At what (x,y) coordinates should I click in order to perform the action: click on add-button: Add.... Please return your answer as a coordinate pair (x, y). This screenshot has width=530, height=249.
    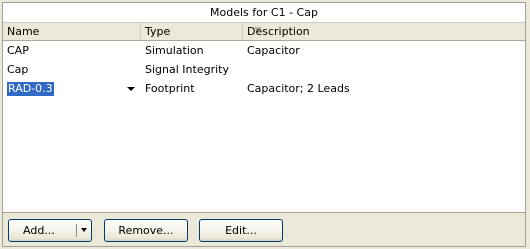
    Looking at the image, I should click on (50, 230).